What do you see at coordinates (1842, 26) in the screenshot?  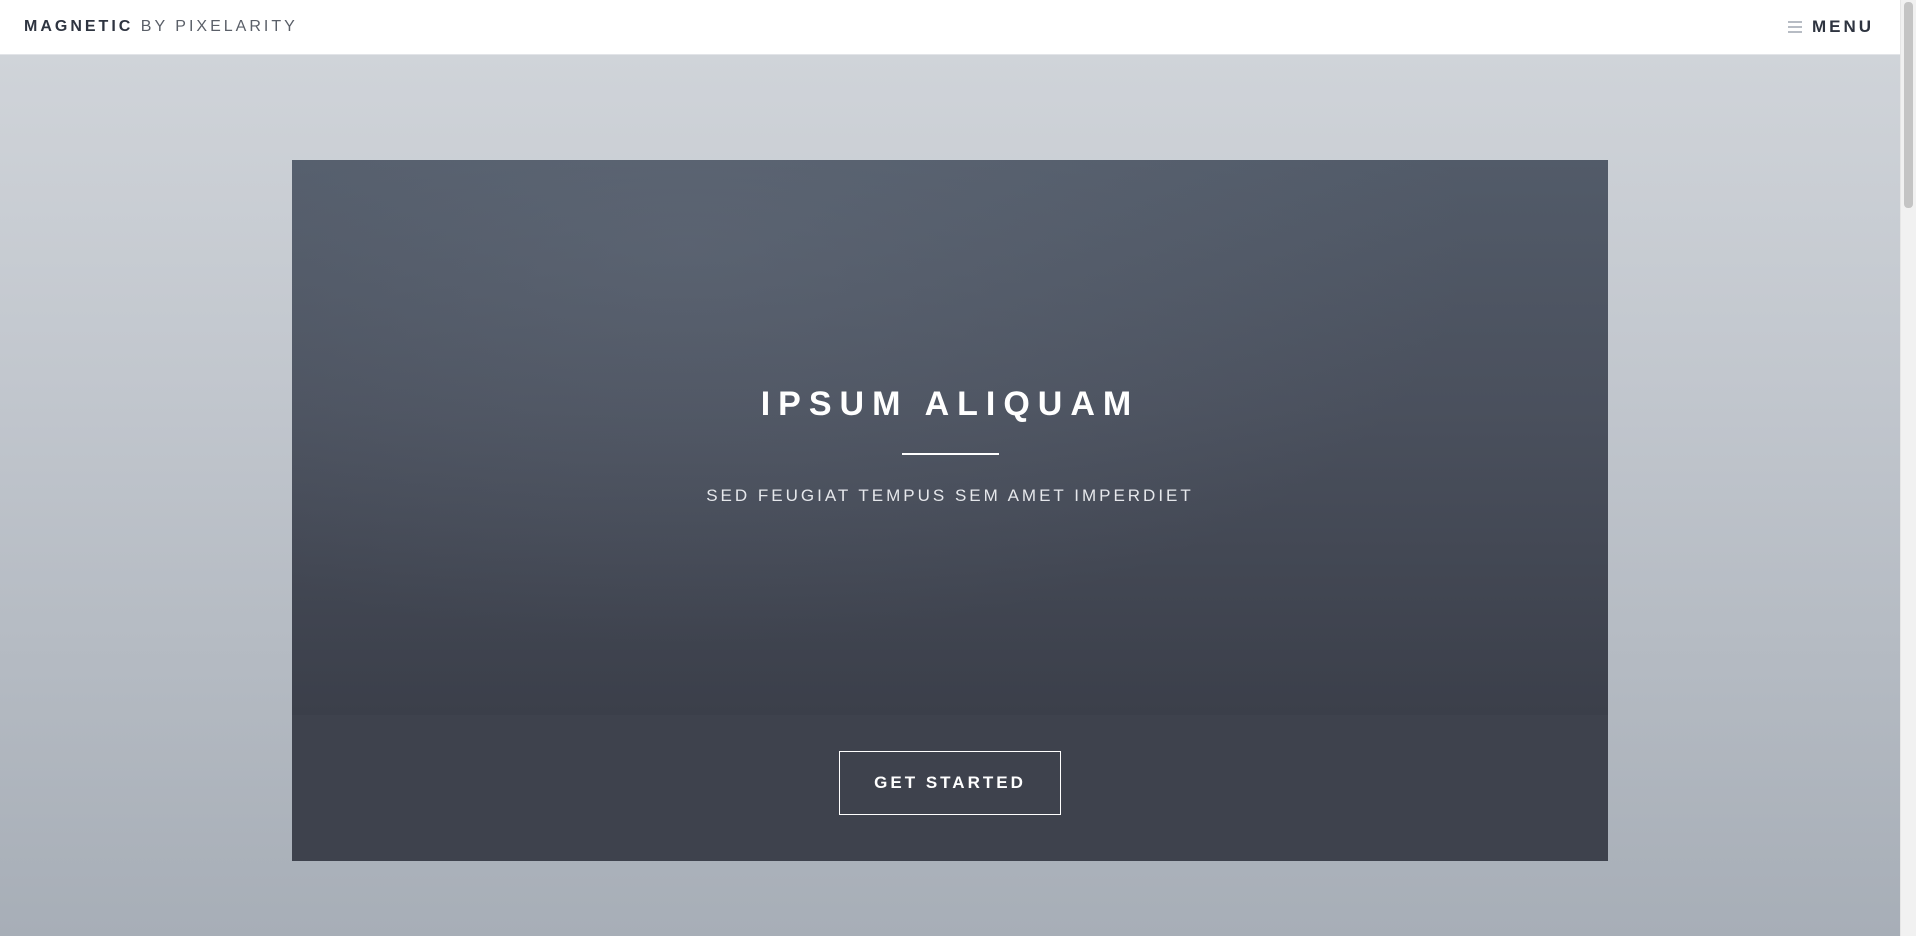 I see `menu-label: MENU` at bounding box center [1842, 26].